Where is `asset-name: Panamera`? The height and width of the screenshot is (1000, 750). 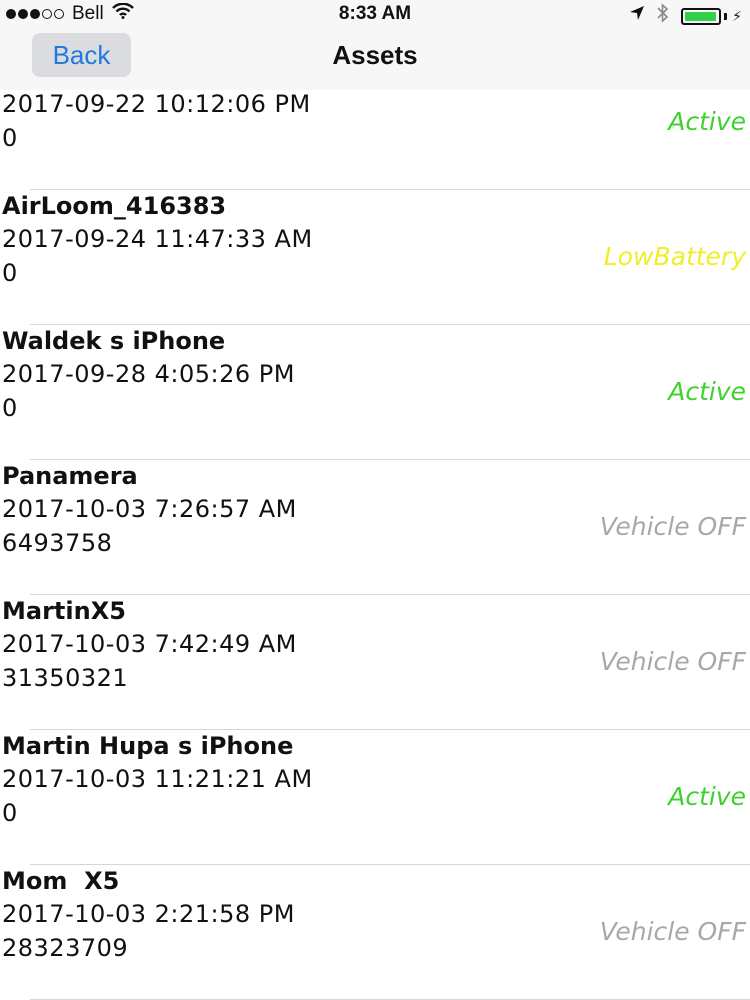
asset-name: Panamera is located at coordinates (70, 476).